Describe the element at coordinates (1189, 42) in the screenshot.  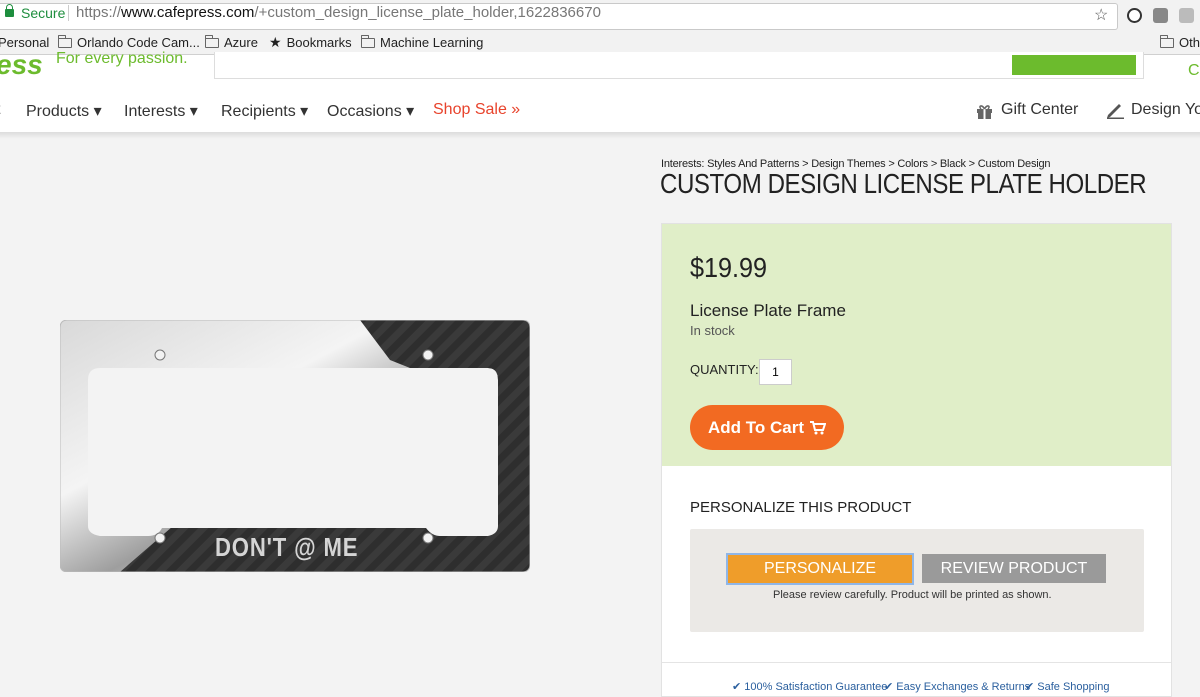
I see `bookmark-label: Oth` at that location.